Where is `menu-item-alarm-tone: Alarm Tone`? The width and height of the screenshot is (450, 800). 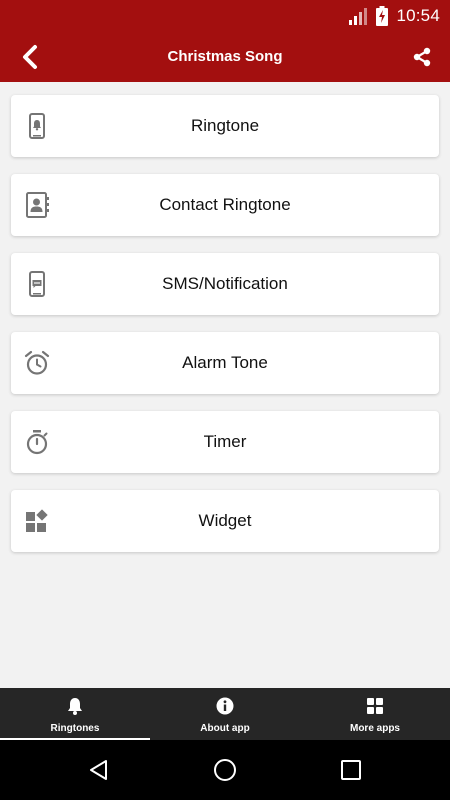 menu-item-alarm-tone: Alarm Tone is located at coordinates (225, 363).